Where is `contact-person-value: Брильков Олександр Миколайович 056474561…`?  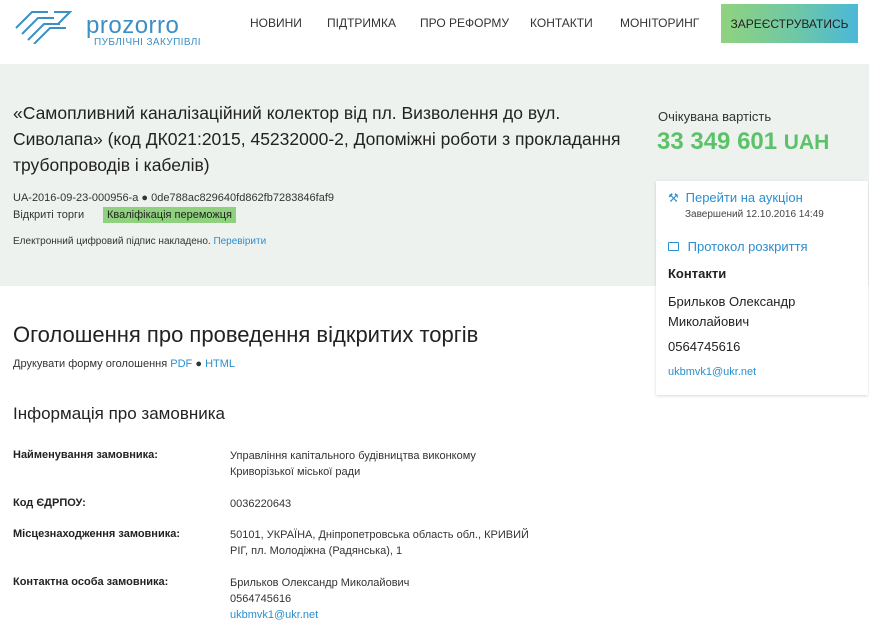
contact-person-value: Брильков Олександр Миколайович 056474561… is located at coordinates (380, 599).